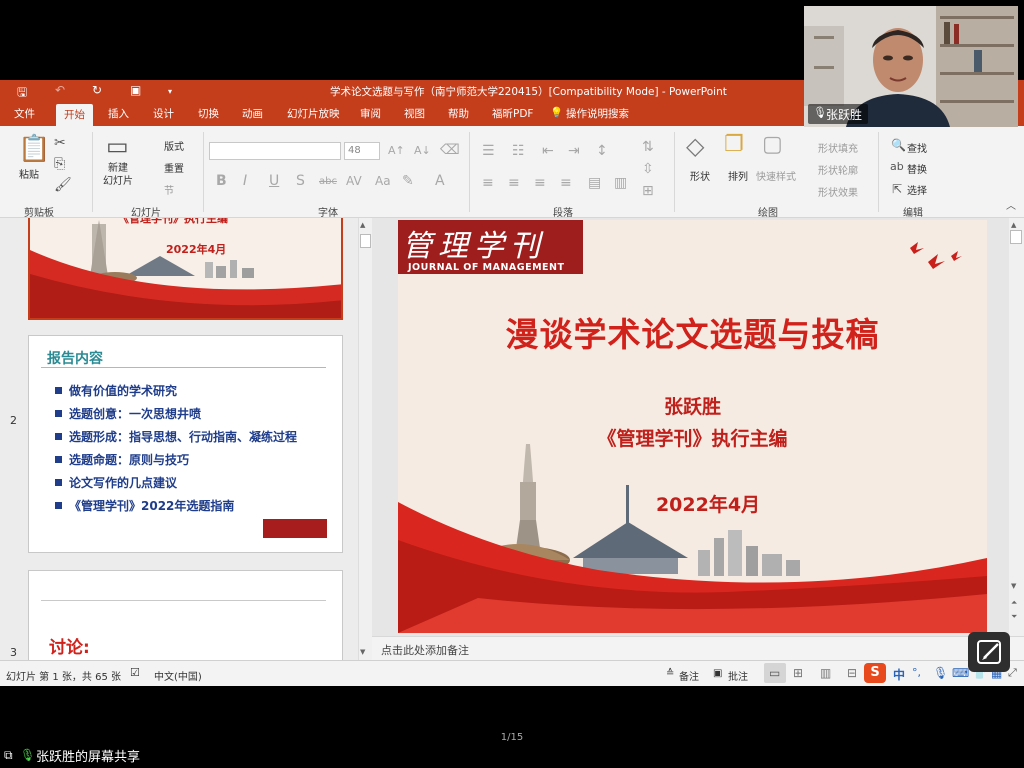 Image resolution: width=1024 pixels, height=768 pixels. I want to click on tab-design: 设计, so click(163, 113).